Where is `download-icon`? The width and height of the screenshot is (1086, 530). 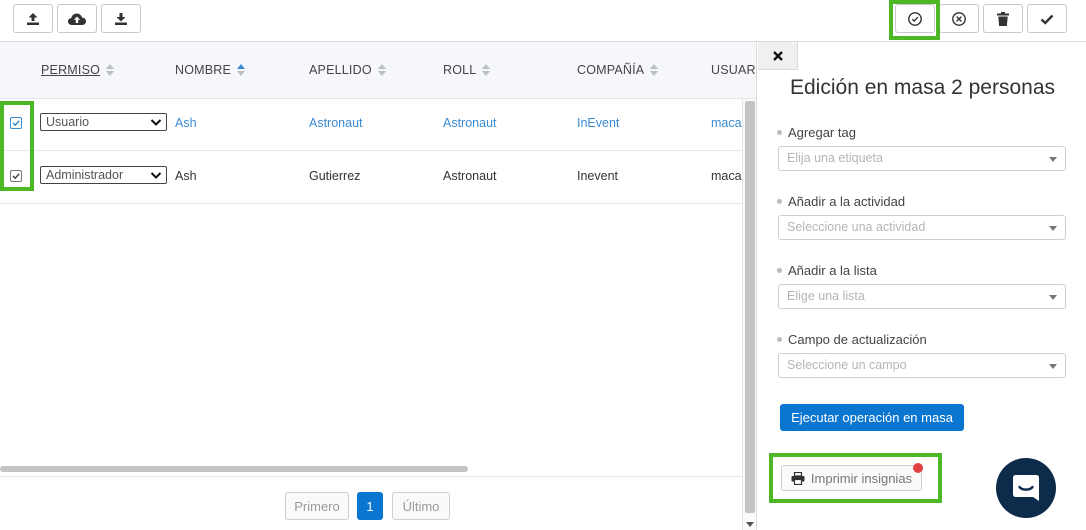
download-icon is located at coordinates (121, 18).